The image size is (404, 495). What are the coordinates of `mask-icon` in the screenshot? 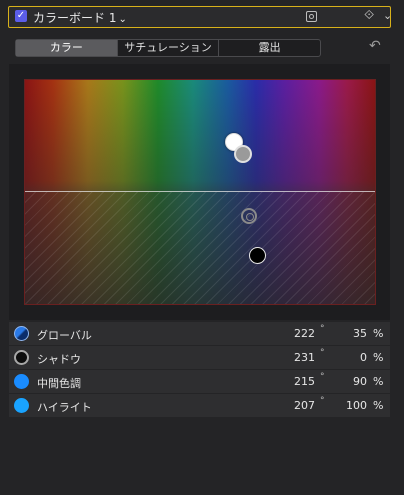 It's located at (311, 16).